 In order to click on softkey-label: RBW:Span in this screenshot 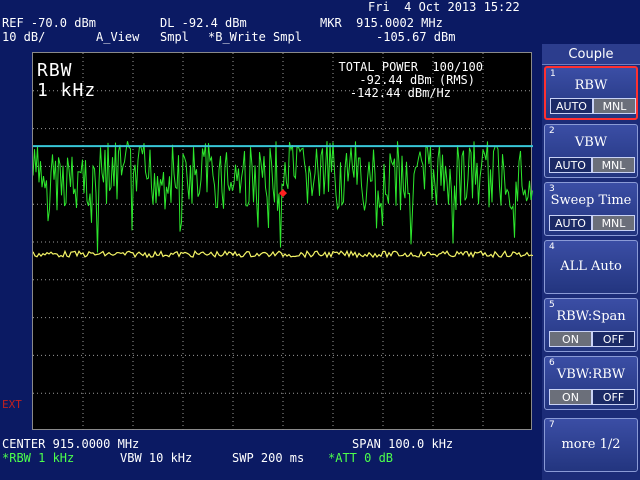, I will do `click(591, 316)`.